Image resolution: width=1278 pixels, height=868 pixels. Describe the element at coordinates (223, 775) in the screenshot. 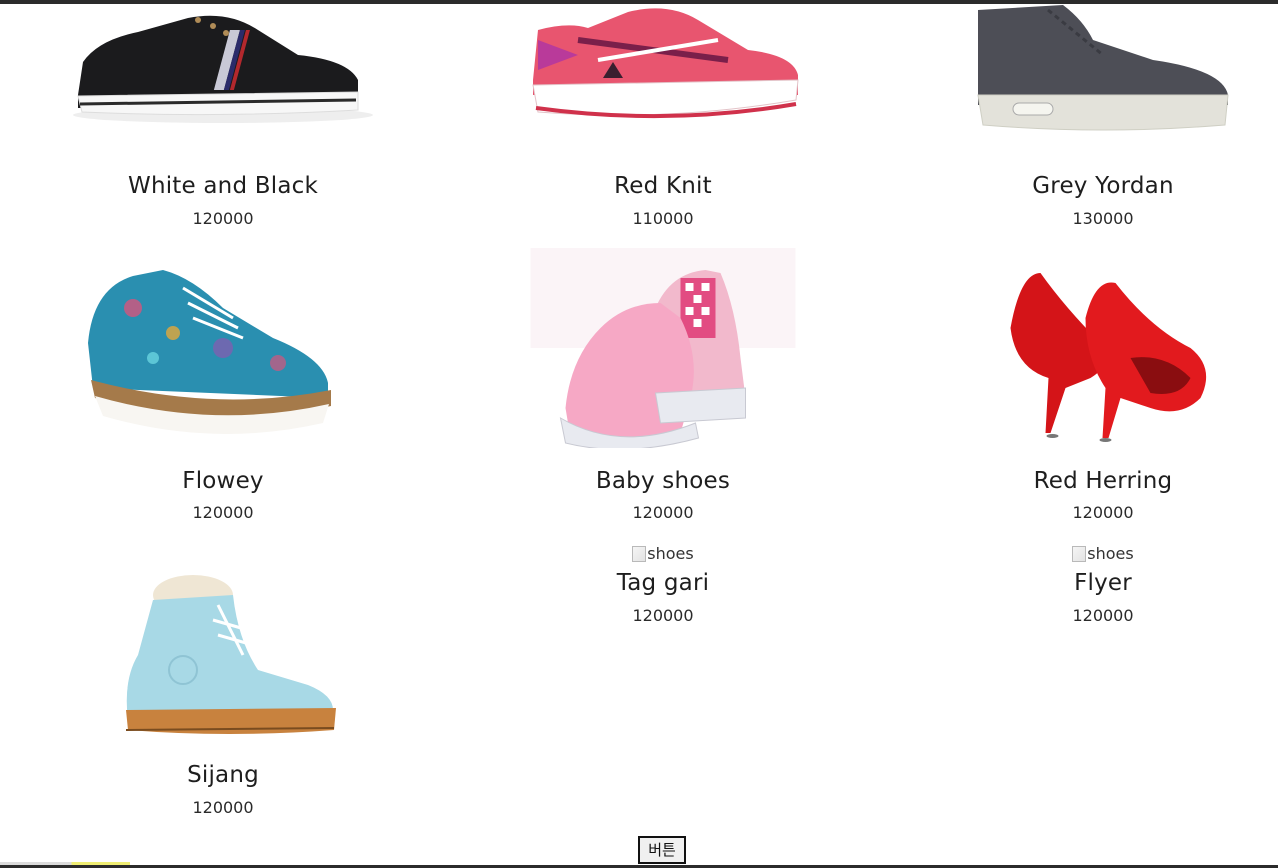

I see `product-title: Sijang` at that location.